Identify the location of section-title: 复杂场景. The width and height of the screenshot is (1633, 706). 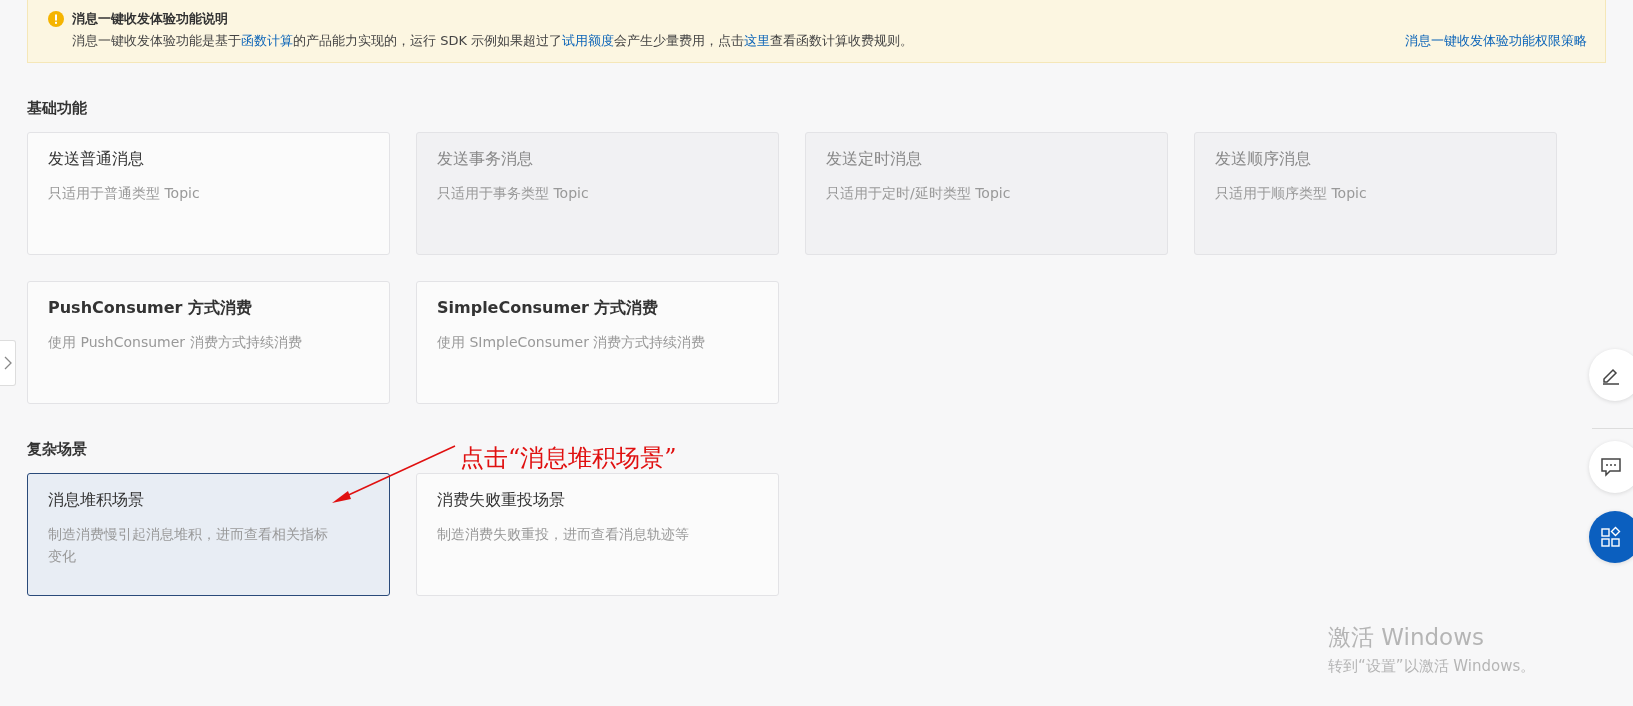
(57, 449).